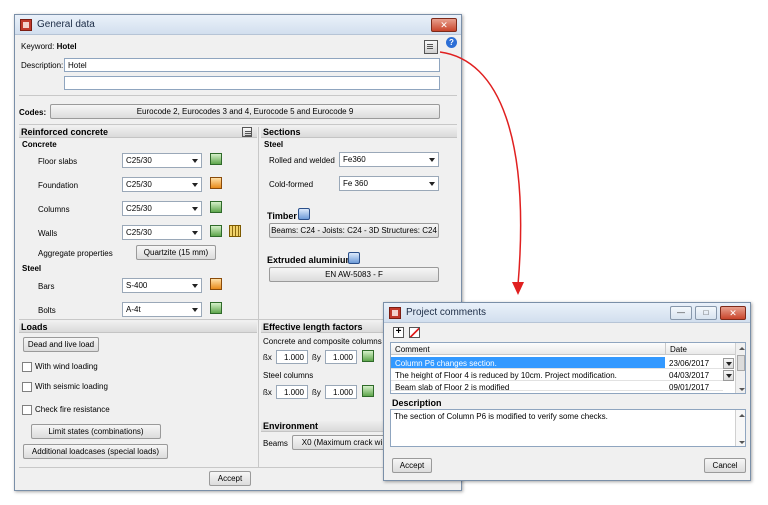  I want to click on steel-beta-y-input: 1.000, so click(341, 392).